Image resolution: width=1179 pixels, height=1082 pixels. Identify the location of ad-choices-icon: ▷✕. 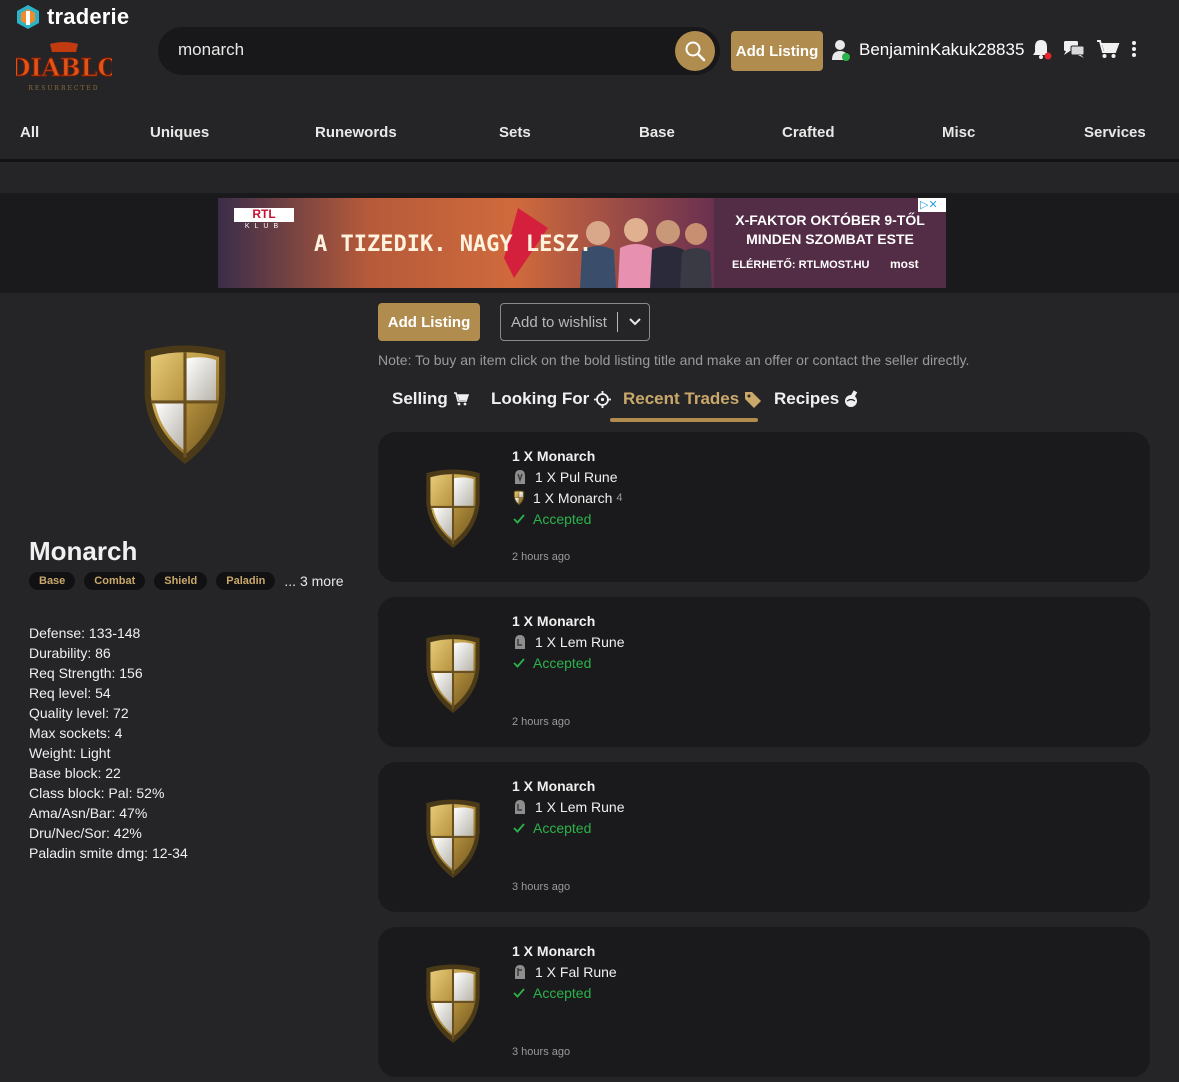
(929, 204).